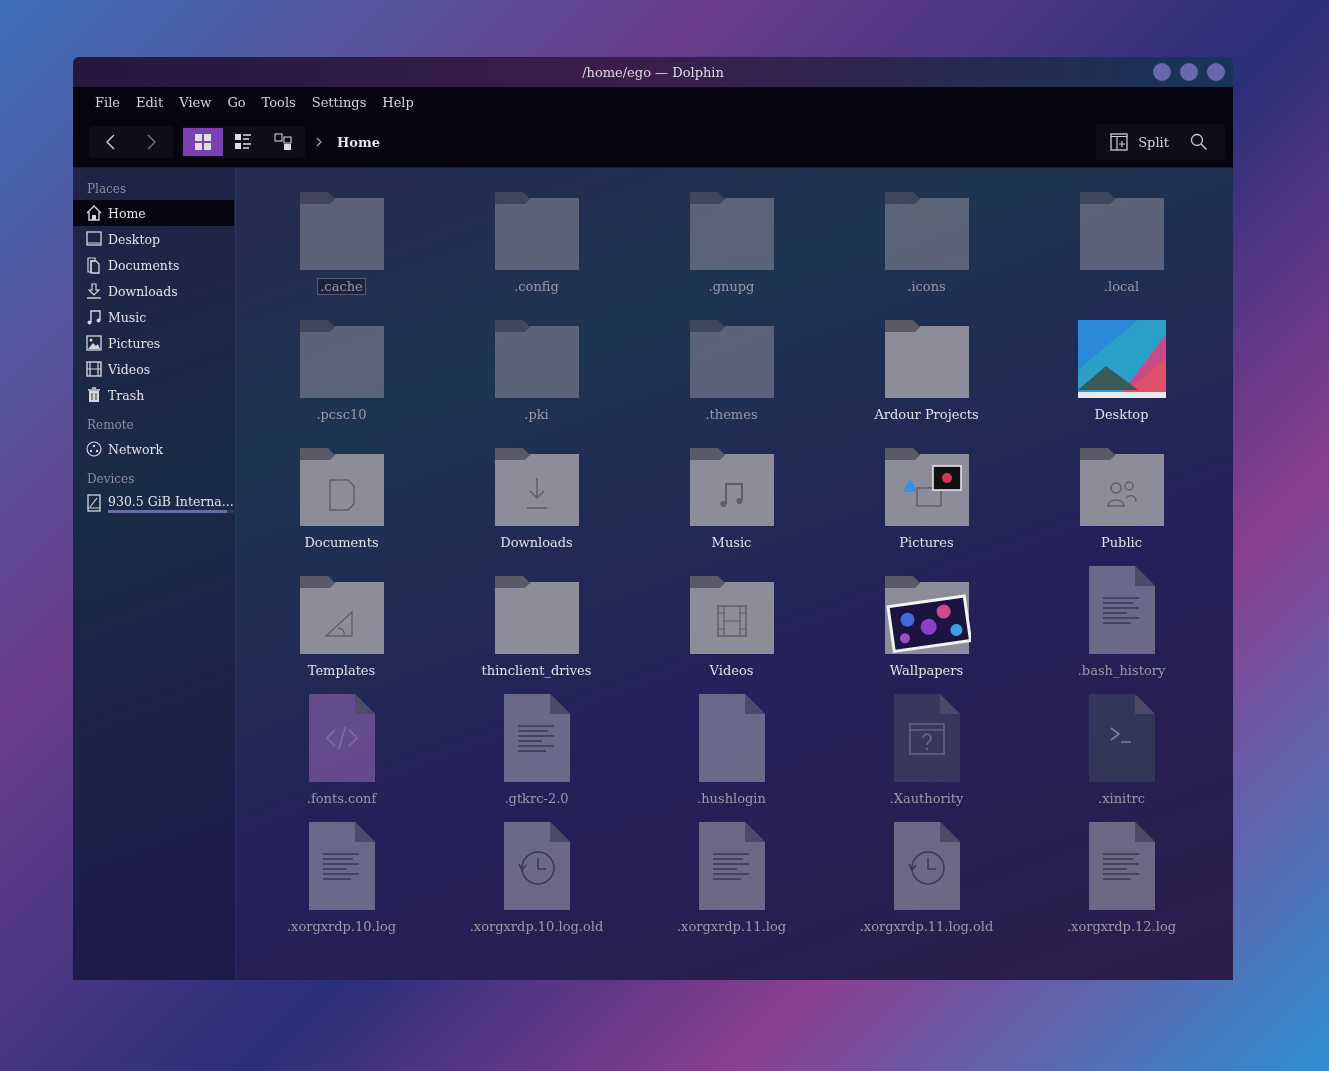  Describe the element at coordinates (150, 102) in the screenshot. I see `menu-item: Edit` at that location.